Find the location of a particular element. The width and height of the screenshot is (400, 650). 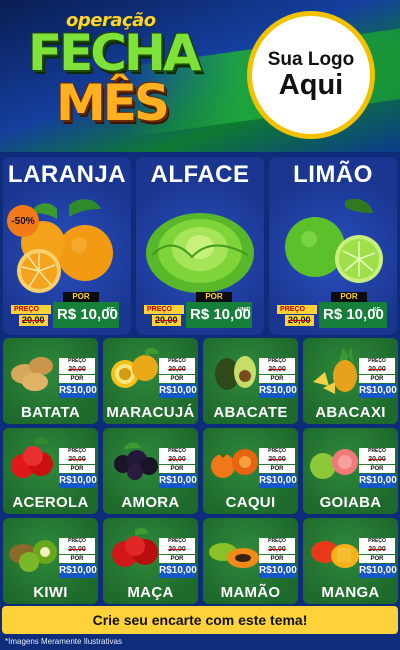

featured-card-alface: ALFACE POR PREÇO 20,00 R$ 10,00 UNID is located at coordinates (200, 246).